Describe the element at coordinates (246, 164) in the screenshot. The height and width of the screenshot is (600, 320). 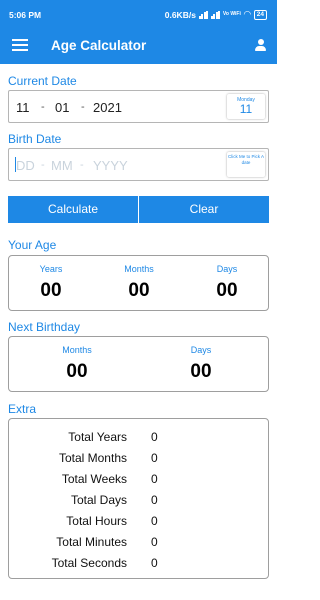
I see `pick-date-button: Click Me to Pick A date` at that location.